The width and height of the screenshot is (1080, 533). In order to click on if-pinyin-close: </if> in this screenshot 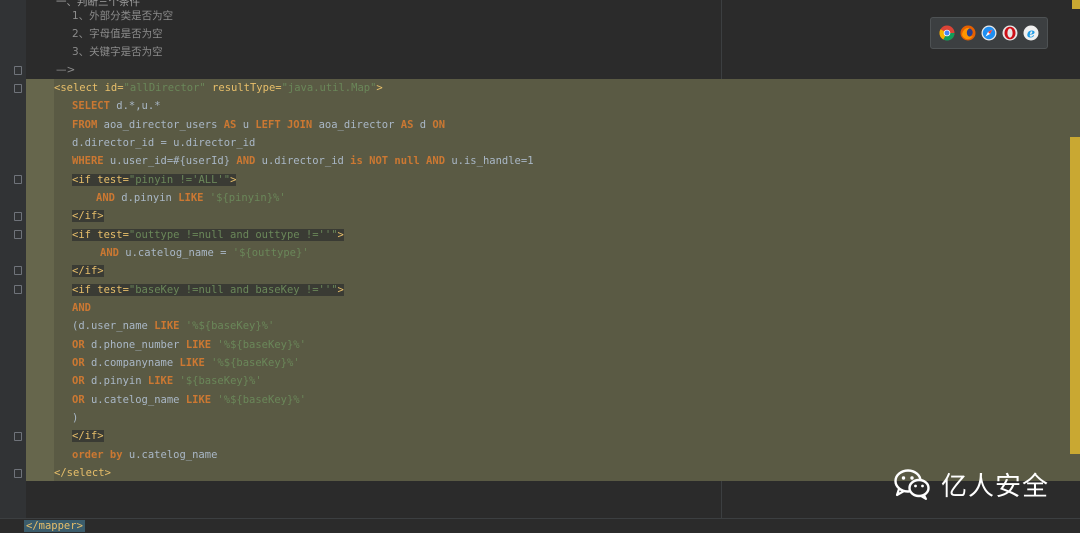, I will do `click(88, 216)`.